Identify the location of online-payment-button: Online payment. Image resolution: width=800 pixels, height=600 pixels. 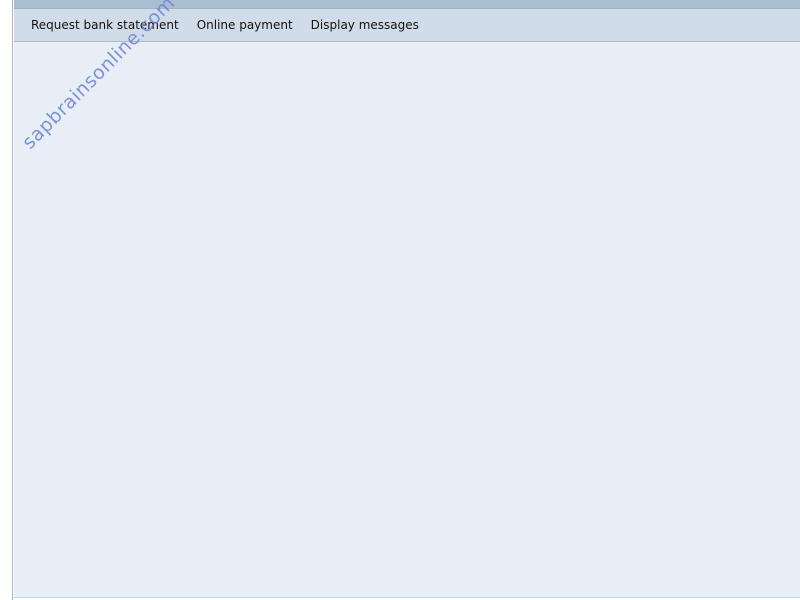
(245, 25).